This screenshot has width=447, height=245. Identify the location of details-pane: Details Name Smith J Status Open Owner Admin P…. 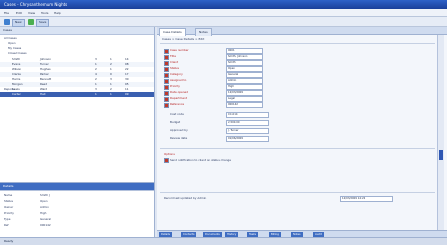
(77, 209).